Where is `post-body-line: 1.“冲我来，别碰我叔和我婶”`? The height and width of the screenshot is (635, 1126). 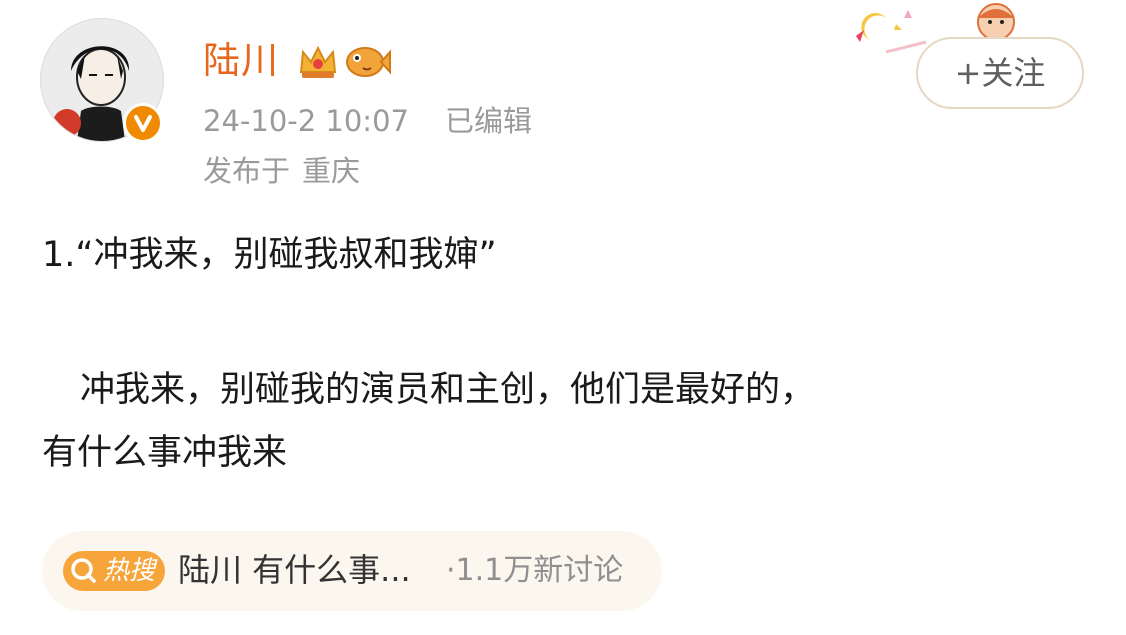
post-body-line: 1.“冲我来，别碰我叔和我婶” is located at coordinates (269, 255).